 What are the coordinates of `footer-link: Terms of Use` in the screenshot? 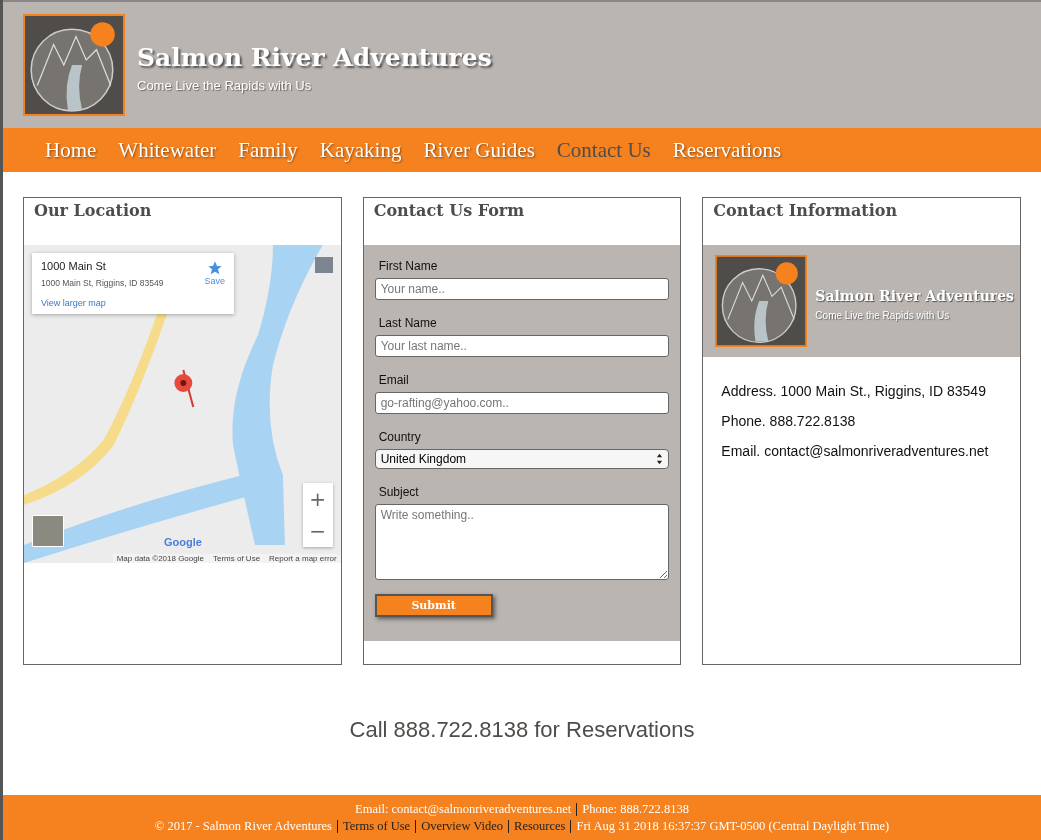 It's located at (376, 826).